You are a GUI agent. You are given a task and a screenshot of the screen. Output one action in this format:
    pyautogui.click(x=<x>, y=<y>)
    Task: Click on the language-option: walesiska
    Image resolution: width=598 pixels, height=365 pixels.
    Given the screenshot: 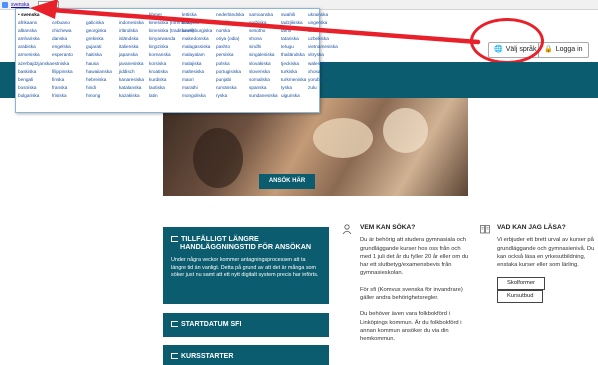 What is the action you would take?
    pyautogui.click(x=323, y=64)
    